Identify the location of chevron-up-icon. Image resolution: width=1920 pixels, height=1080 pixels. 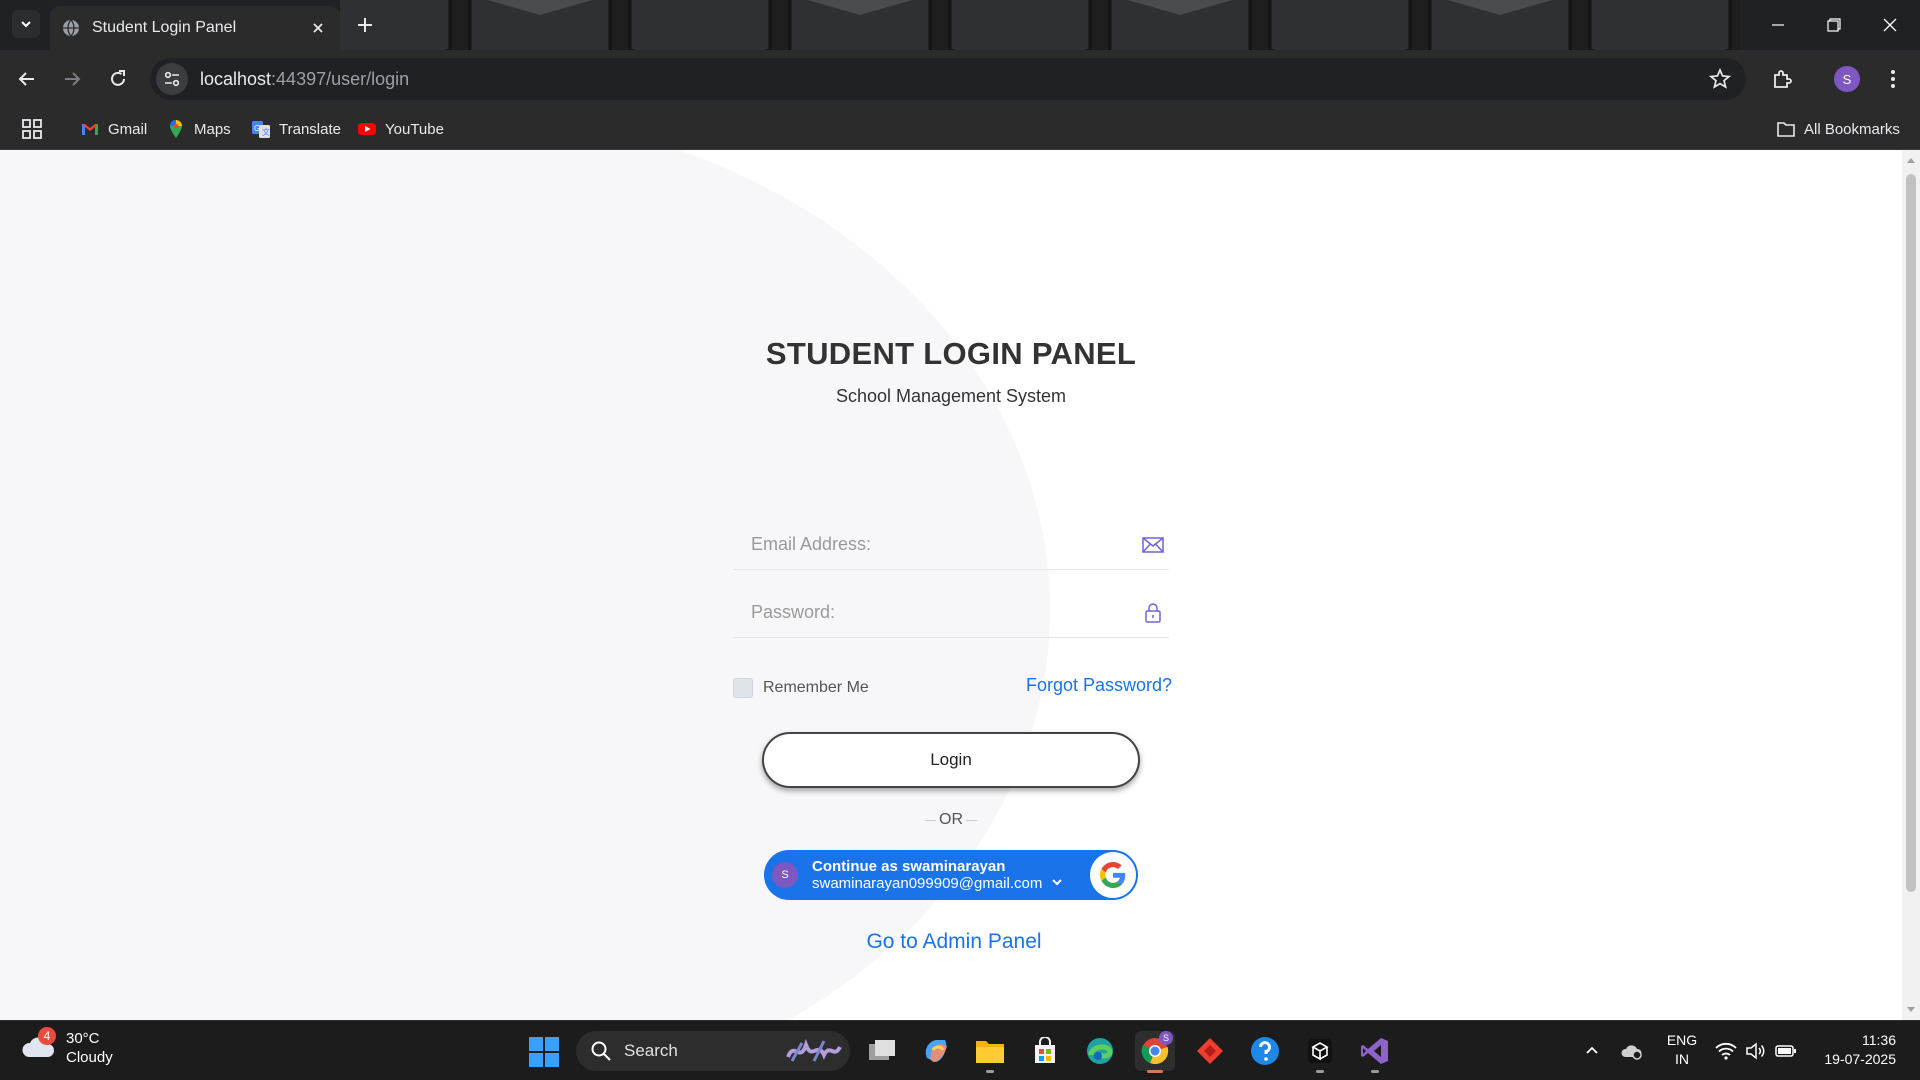
(1592, 1050).